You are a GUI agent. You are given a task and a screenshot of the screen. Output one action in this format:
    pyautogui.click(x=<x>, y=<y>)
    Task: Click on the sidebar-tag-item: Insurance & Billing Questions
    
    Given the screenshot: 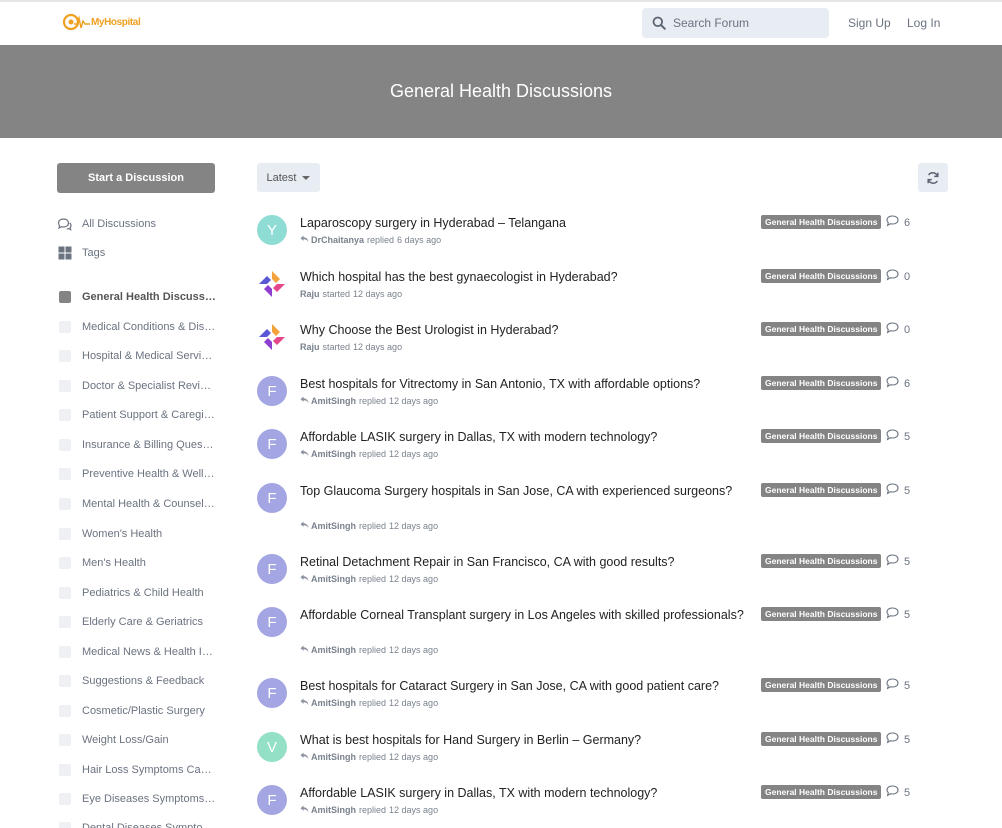 What is the action you would take?
    pyautogui.click(x=136, y=445)
    